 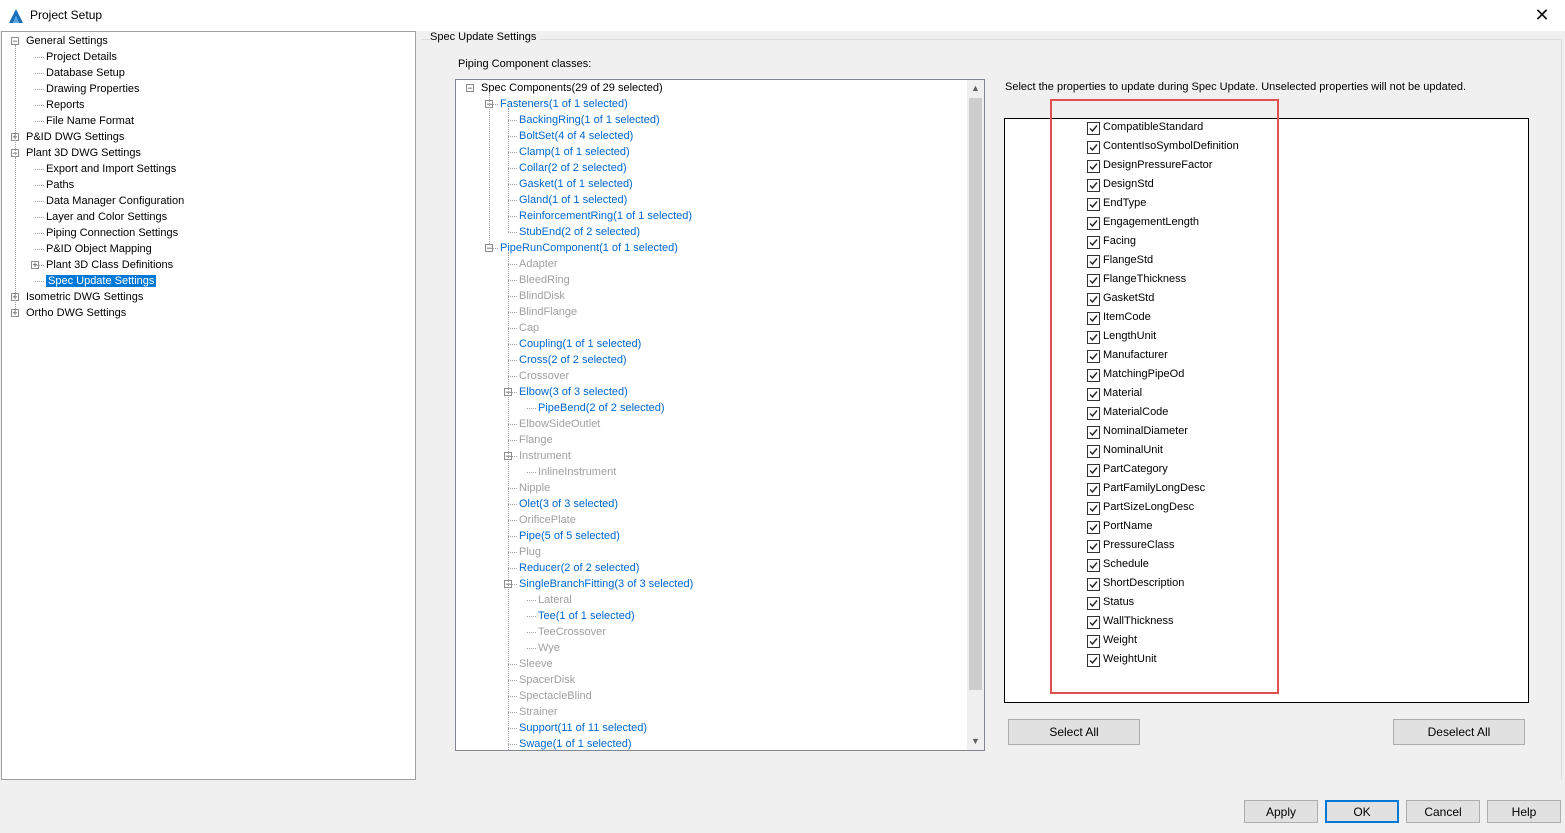 I want to click on class-tree-item: SpacerDisk, so click(x=547, y=680).